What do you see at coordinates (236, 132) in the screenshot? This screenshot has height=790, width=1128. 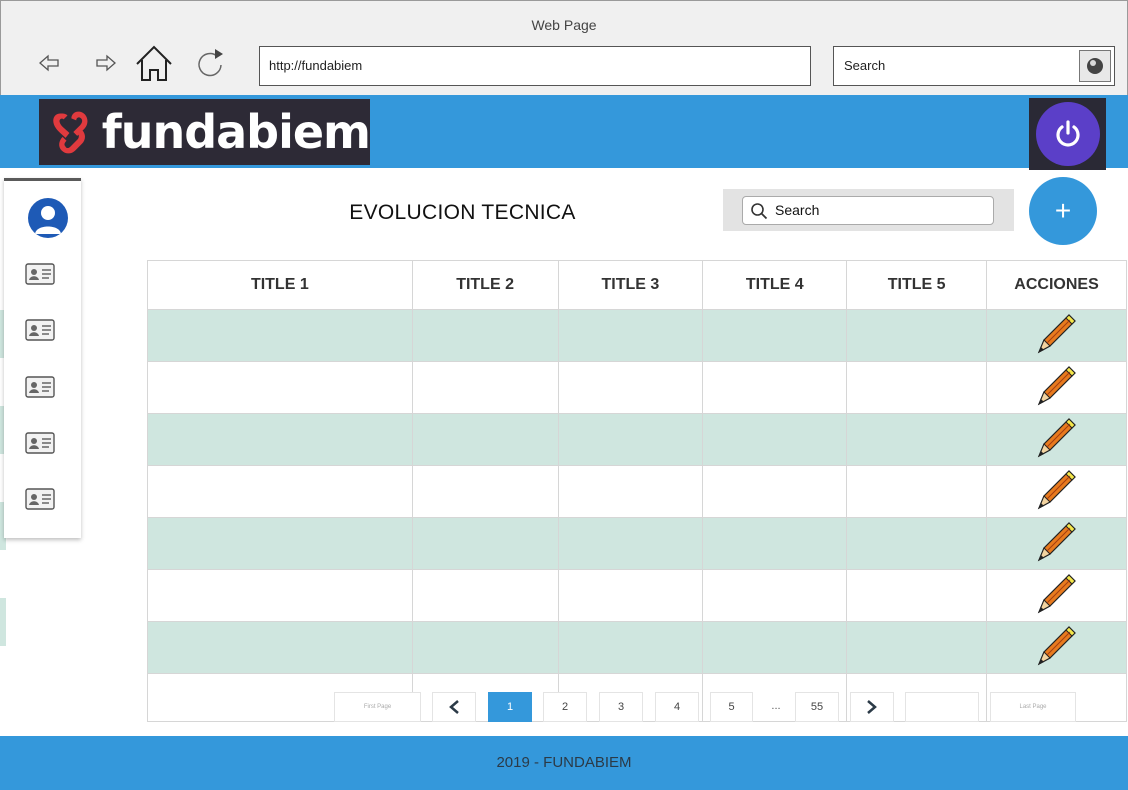 I see `logo-text: fundabiem` at bounding box center [236, 132].